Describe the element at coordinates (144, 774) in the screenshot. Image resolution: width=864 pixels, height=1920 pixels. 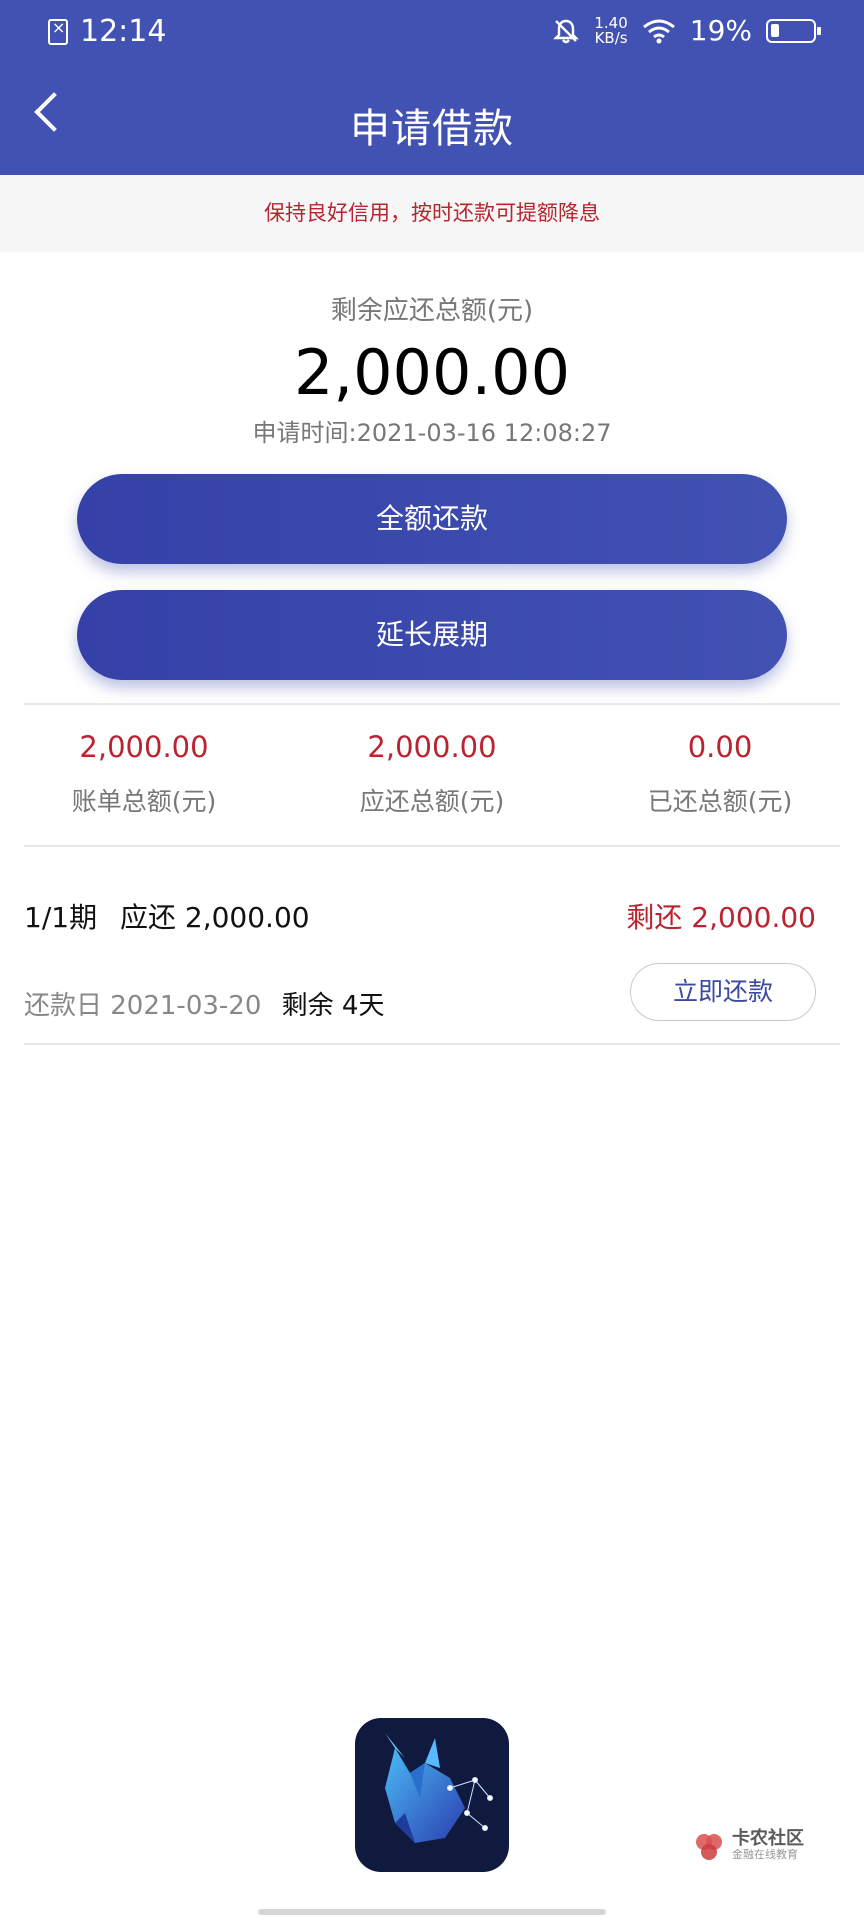
I see `stat-bill-total: 2,000.00 账单总额(元)` at that location.